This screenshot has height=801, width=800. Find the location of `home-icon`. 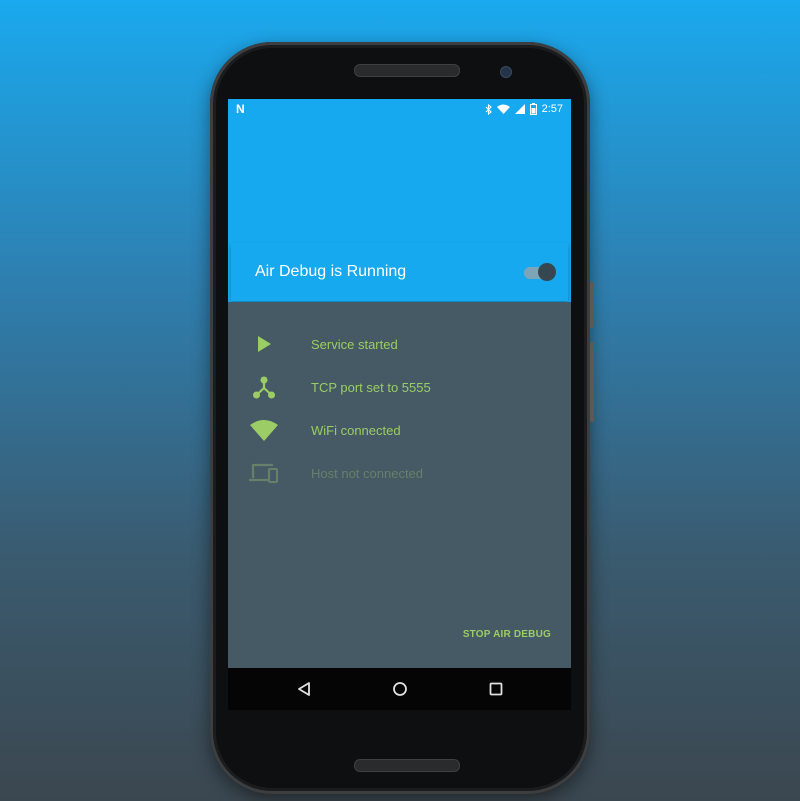

home-icon is located at coordinates (400, 689).